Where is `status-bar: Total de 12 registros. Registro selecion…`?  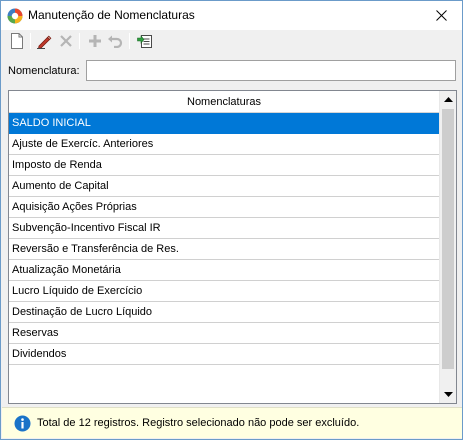
status-bar: Total de 12 registros. Registro selecion… is located at coordinates (232, 422).